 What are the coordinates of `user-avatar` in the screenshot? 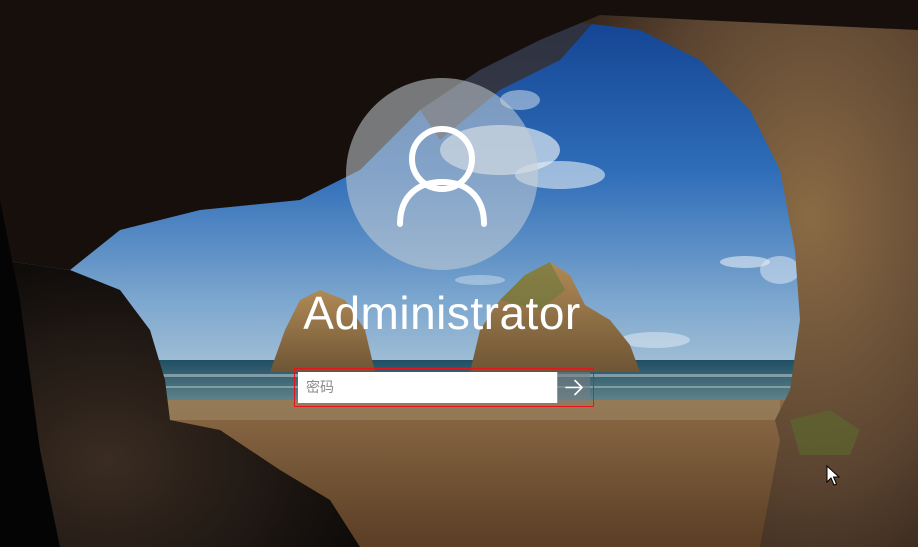 It's located at (442, 174).